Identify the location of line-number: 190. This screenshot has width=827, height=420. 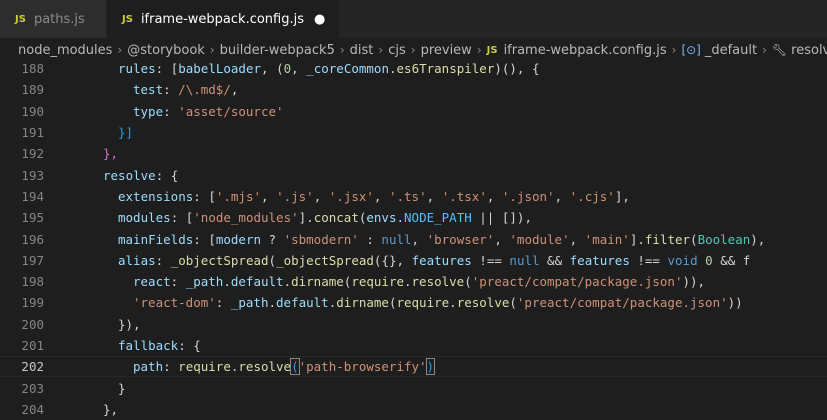
(32, 111).